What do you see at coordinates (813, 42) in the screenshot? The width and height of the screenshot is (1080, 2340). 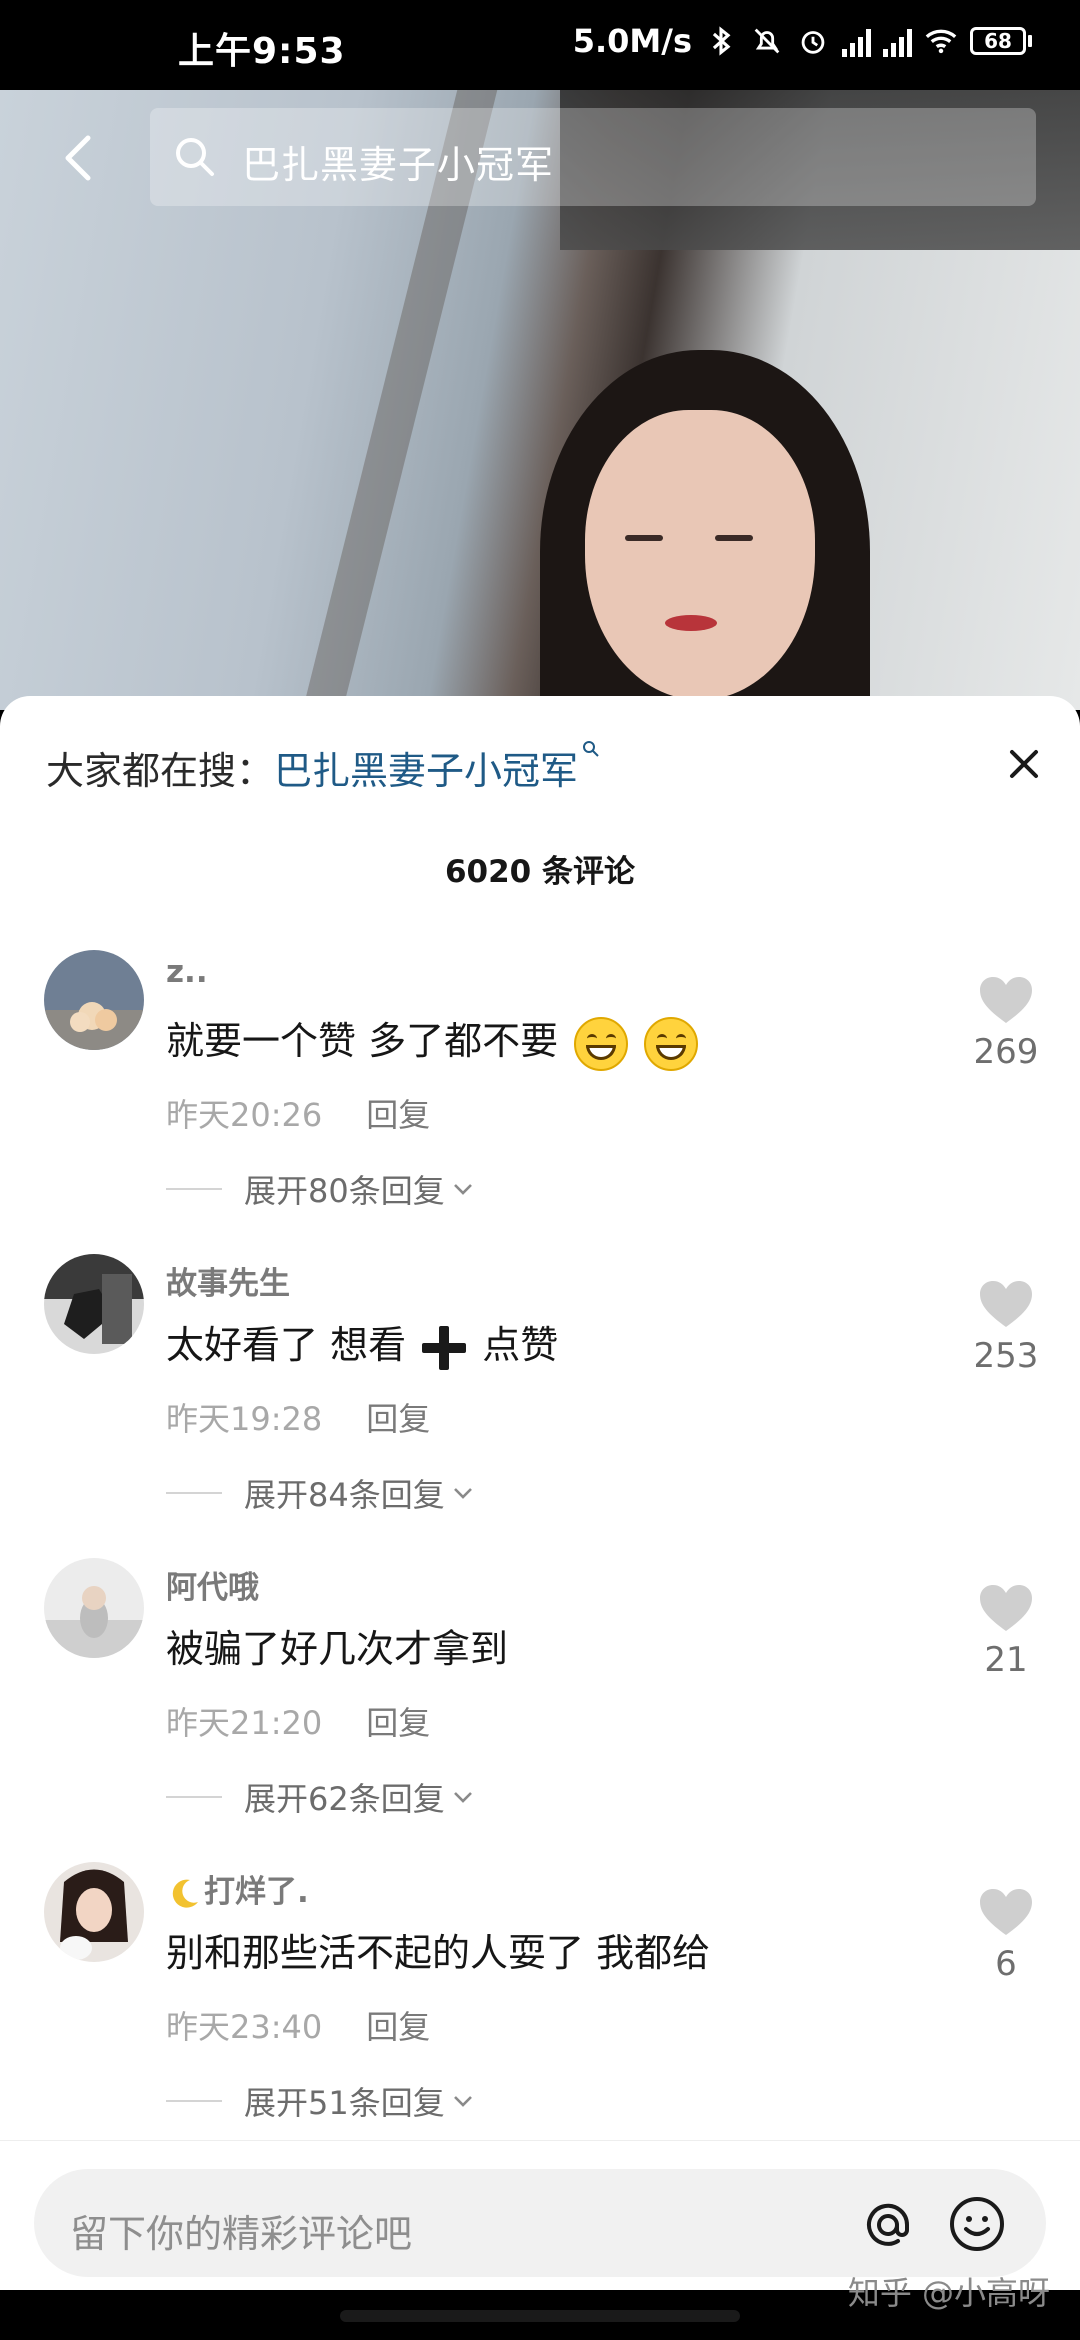 I see `alarm-icon` at bounding box center [813, 42].